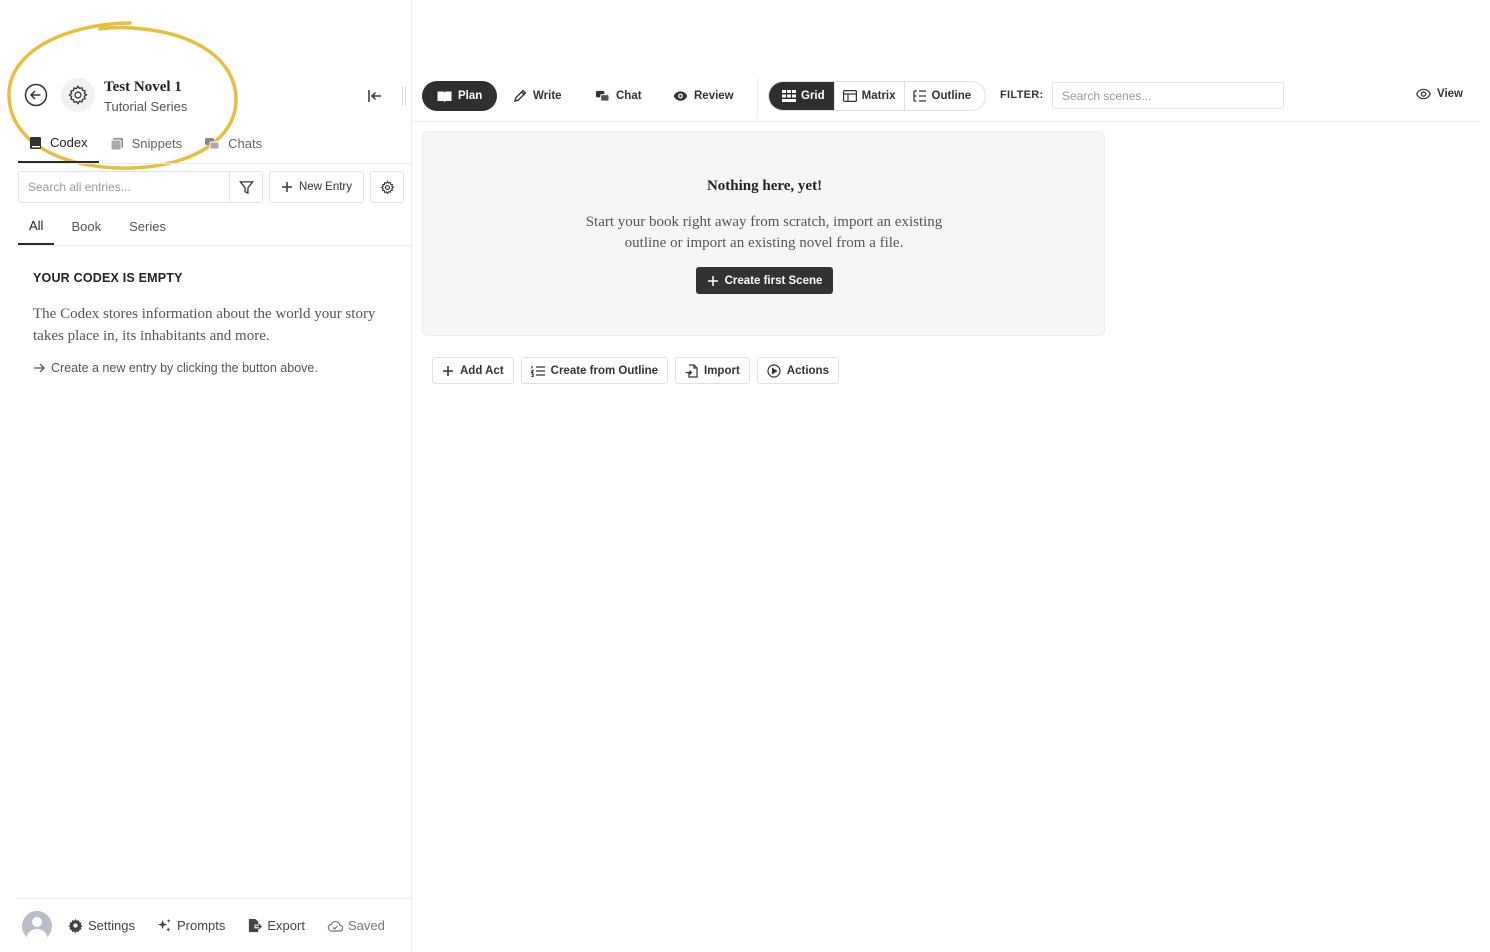 The width and height of the screenshot is (1490, 952). Describe the element at coordinates (520, 95) in the screenshot. I see `pencil-icon` at that location.